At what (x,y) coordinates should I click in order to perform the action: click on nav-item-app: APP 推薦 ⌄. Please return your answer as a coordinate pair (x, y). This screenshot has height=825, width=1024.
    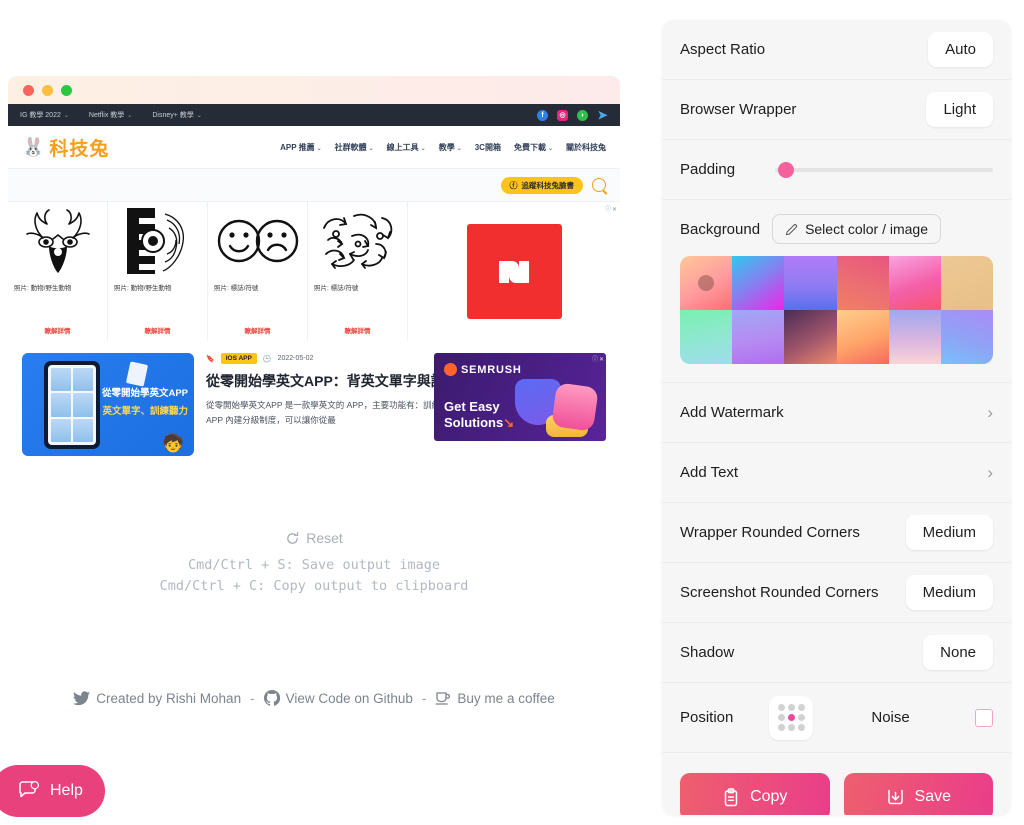
    Looking at the image, I should click on (301, 147).